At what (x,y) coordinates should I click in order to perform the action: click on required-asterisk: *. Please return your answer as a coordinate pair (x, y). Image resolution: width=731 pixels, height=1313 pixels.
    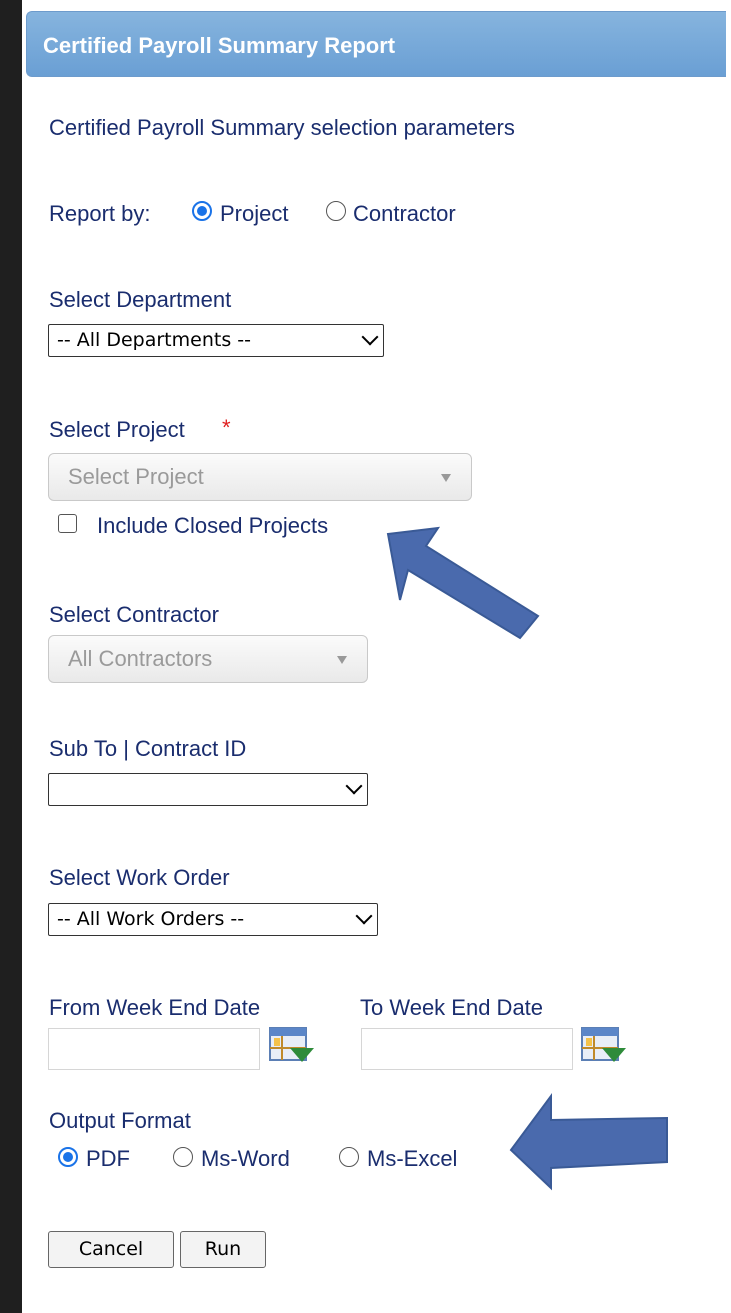
    Looking at the image, I should click on (226, 427).